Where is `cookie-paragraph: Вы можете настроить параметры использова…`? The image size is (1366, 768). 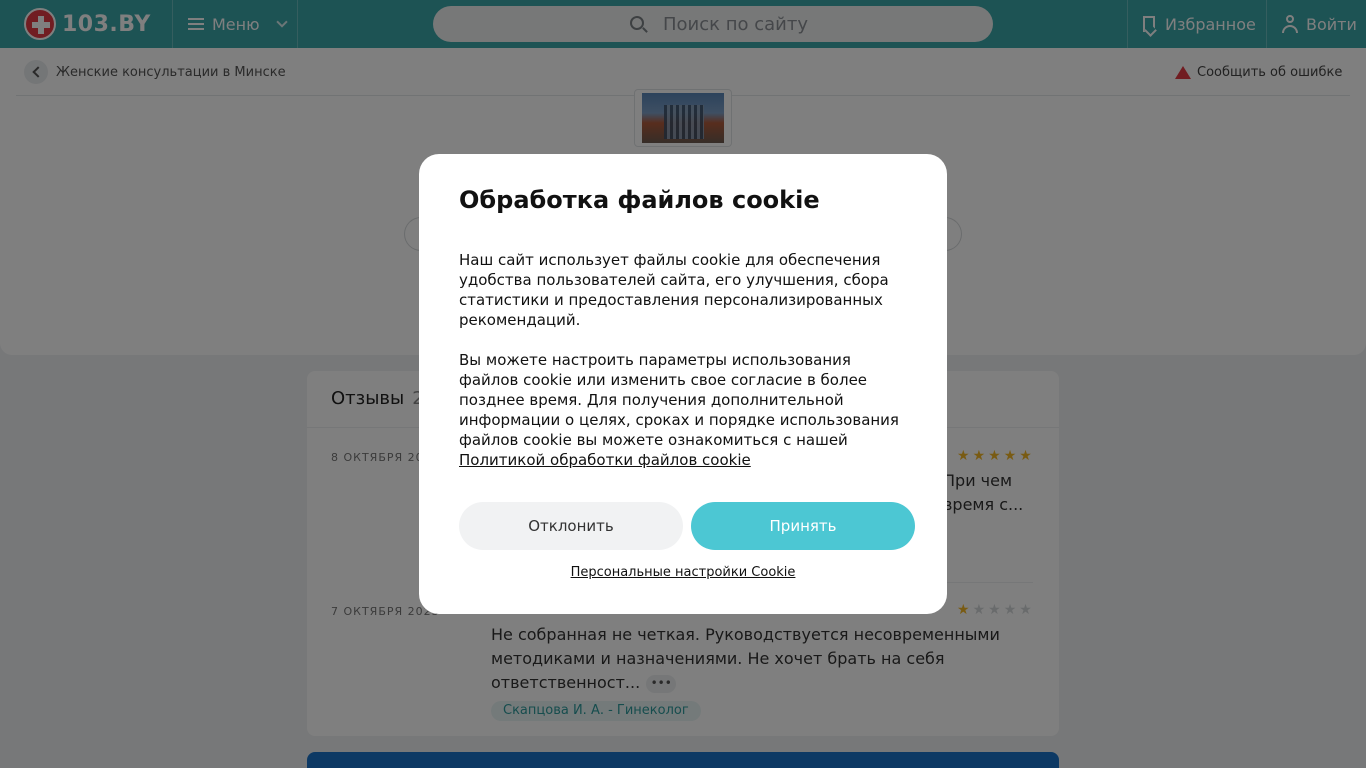
cookie-paragraph: Вы можете настроить параметры использова… is located at coordinates (684, 410).